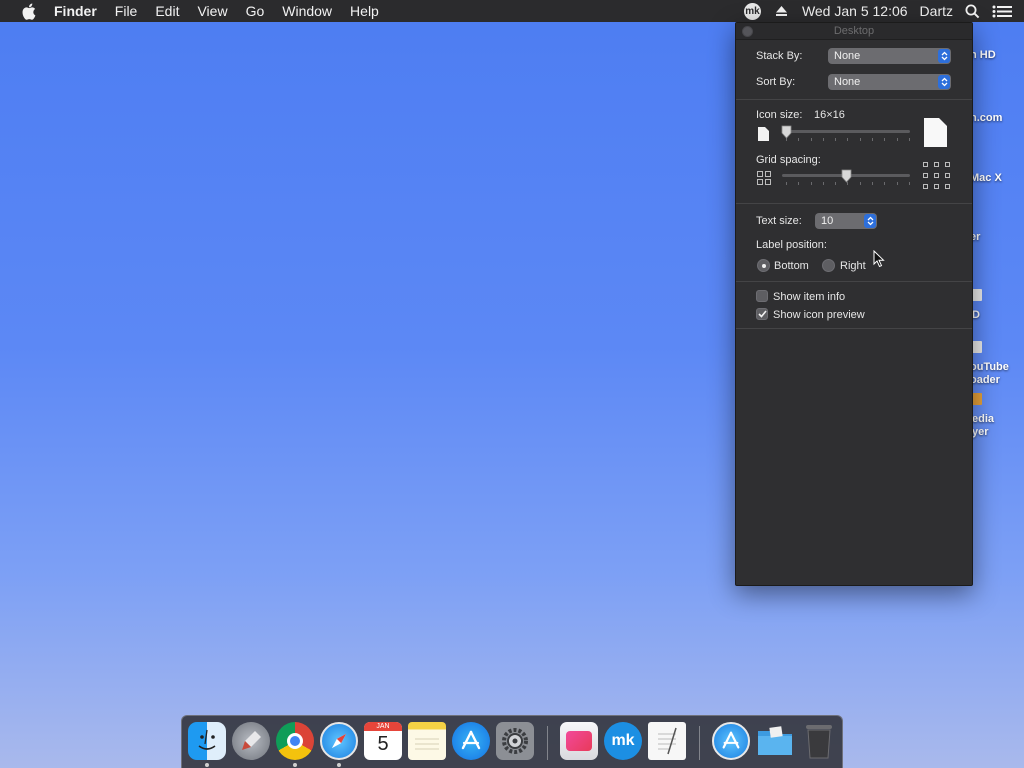 The height and width of the screenshot is (768, 1024). I want to click on radio-bottom-label: Bottom, so click(791, 266).